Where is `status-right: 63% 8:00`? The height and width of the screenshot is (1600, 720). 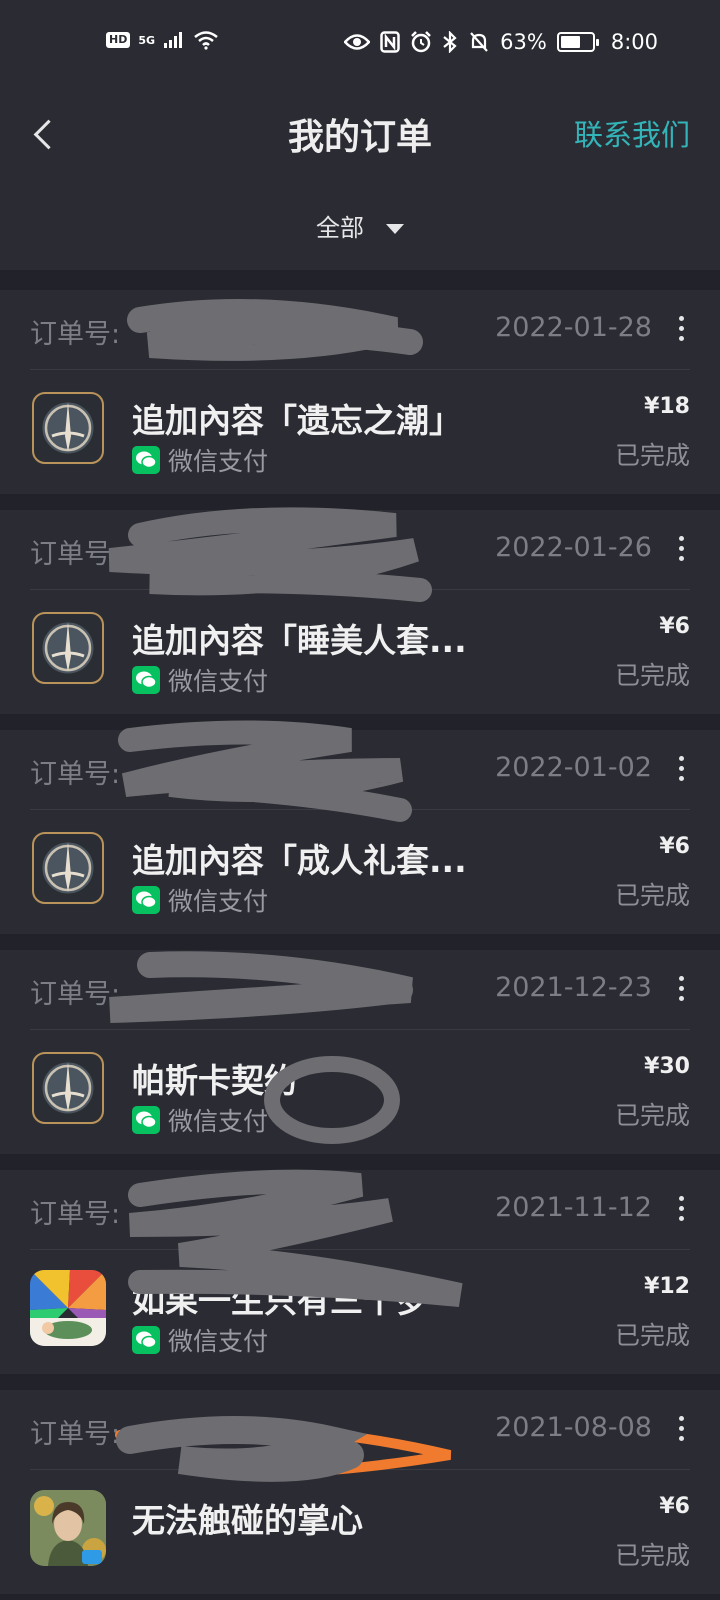
status-right: 63% 8:00 is located at coordinates (501, 42).